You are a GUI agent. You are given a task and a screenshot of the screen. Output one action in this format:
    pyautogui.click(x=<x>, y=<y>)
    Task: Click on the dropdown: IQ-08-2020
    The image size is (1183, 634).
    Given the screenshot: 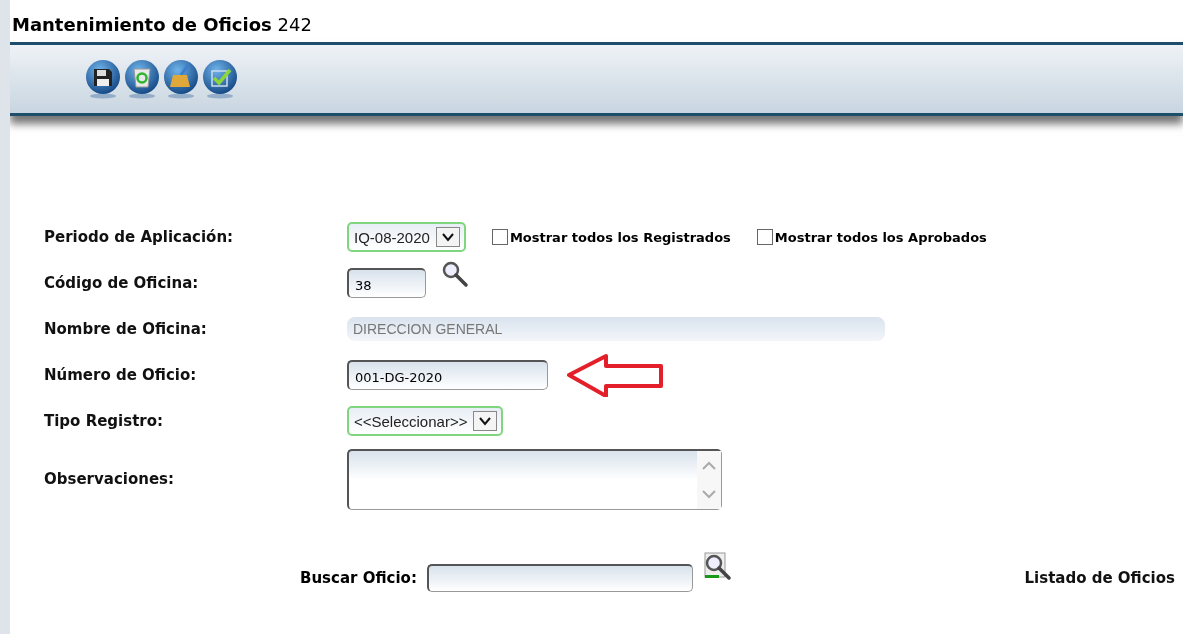 What is the action you would take?
    pyautogui.click(x=406, y=237)
    